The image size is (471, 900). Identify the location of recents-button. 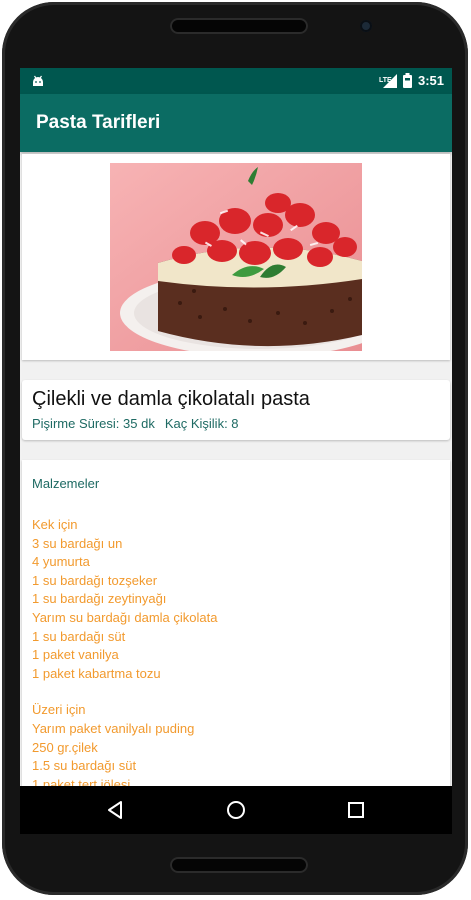
(356, 810).